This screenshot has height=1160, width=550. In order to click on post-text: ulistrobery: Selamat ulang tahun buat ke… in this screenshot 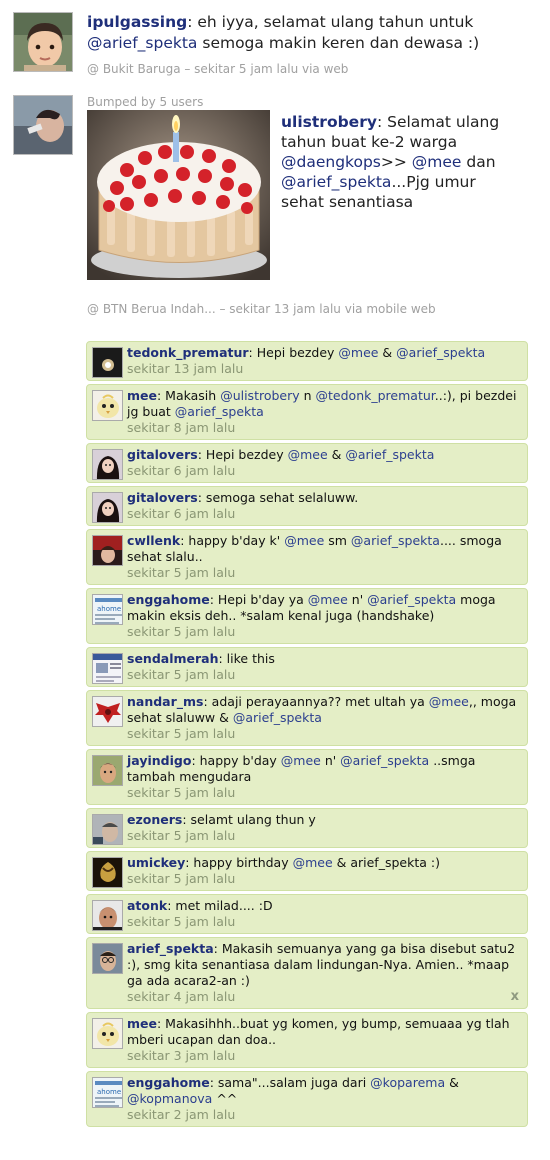, I will do `click(390, 162)`.